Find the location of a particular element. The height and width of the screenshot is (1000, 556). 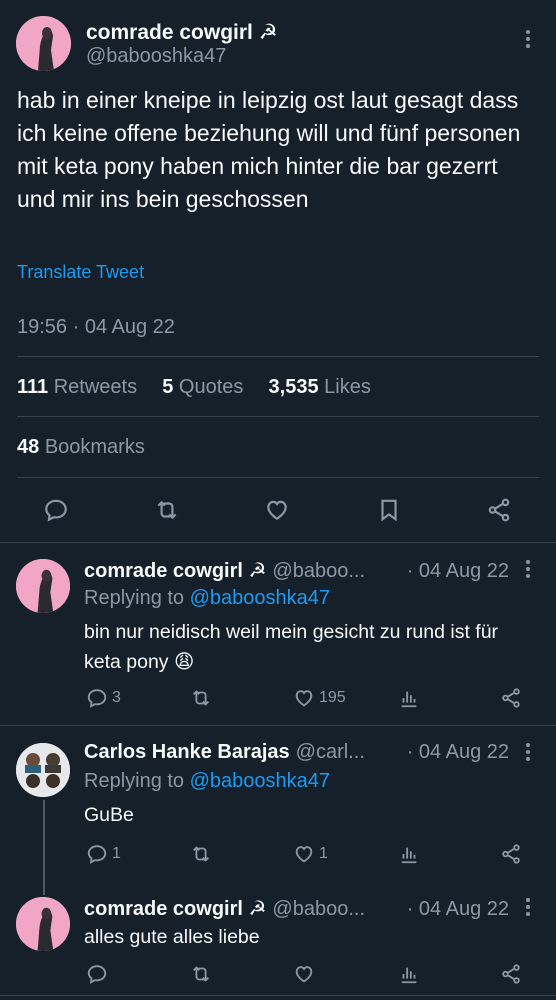

bookmarks-stat: 48 Bookmarks is located at coordinates (81, 447).